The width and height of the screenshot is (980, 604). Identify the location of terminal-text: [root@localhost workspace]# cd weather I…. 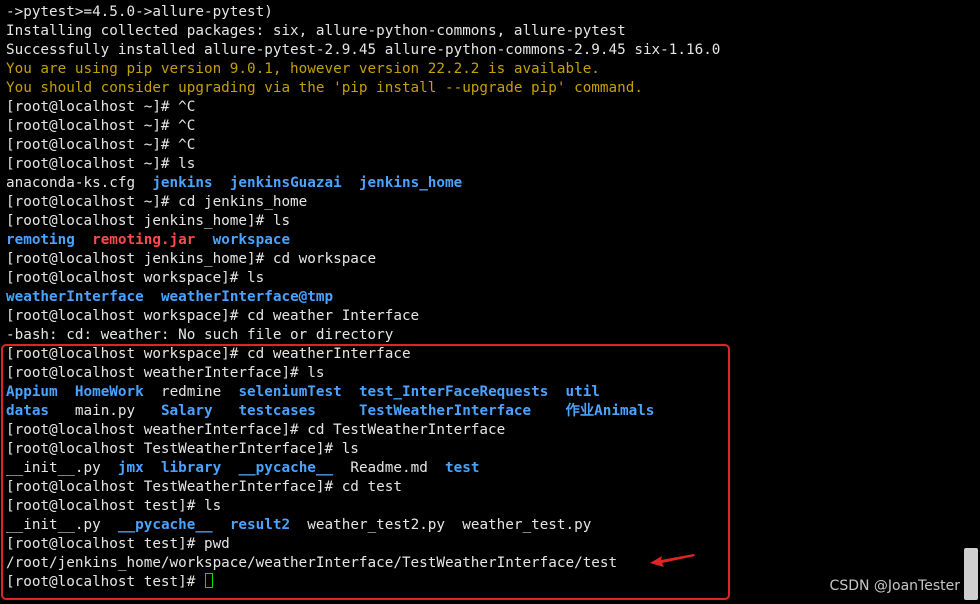
(213, 316).